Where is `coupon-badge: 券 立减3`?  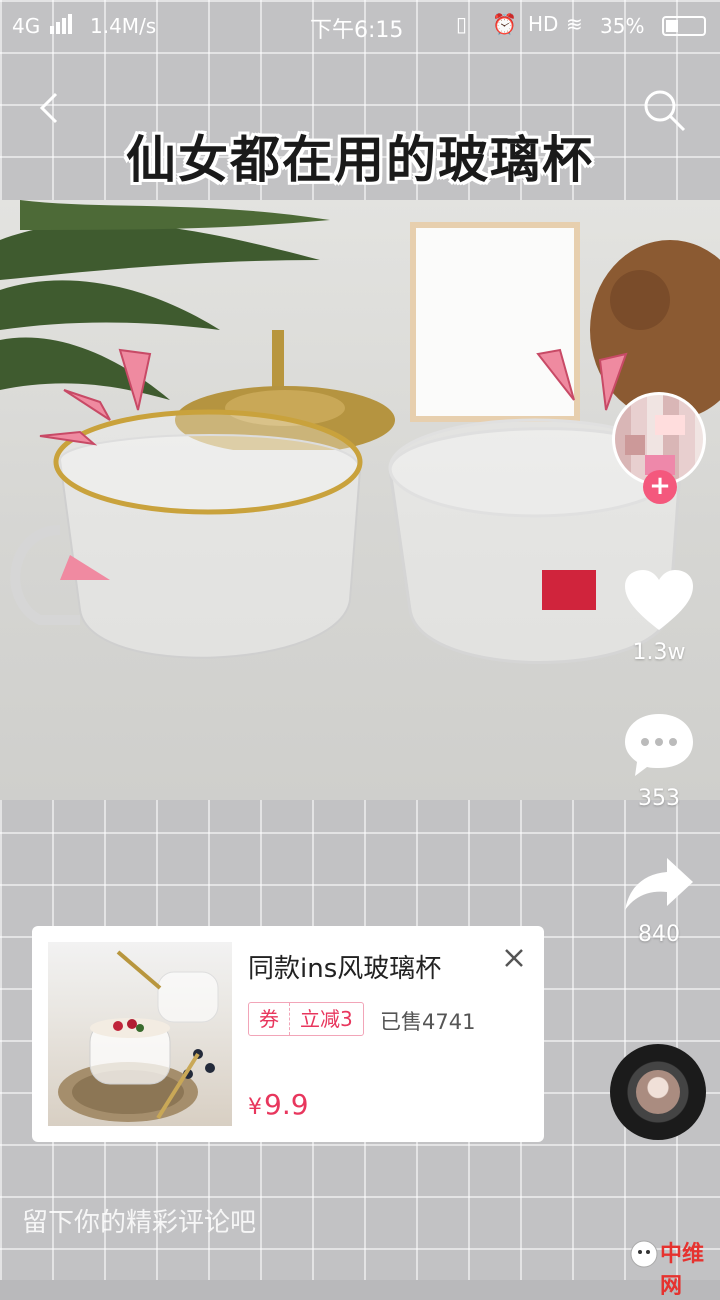 coupon-badge: 券 立减3 is located at coordinates (306, 1019).